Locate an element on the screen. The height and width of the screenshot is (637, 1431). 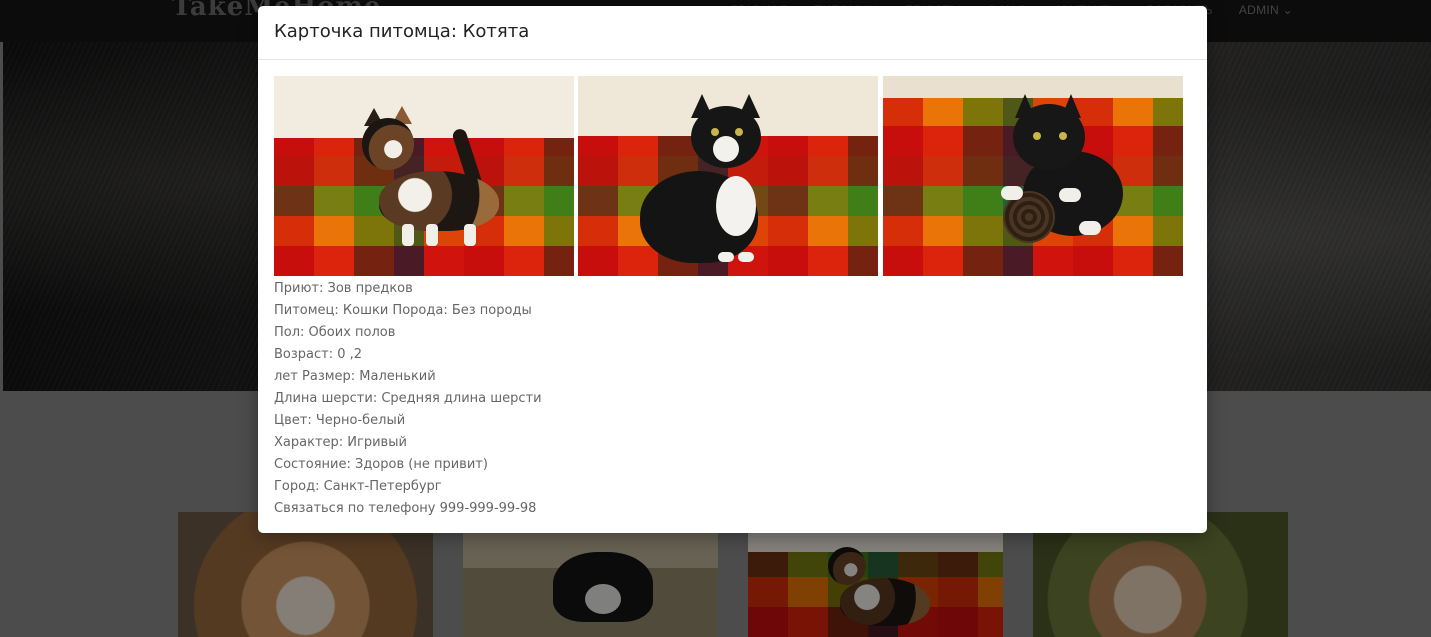
coat-line: Длина шерсти: Средняя длина шерсти is located at coordinates (408, 398).